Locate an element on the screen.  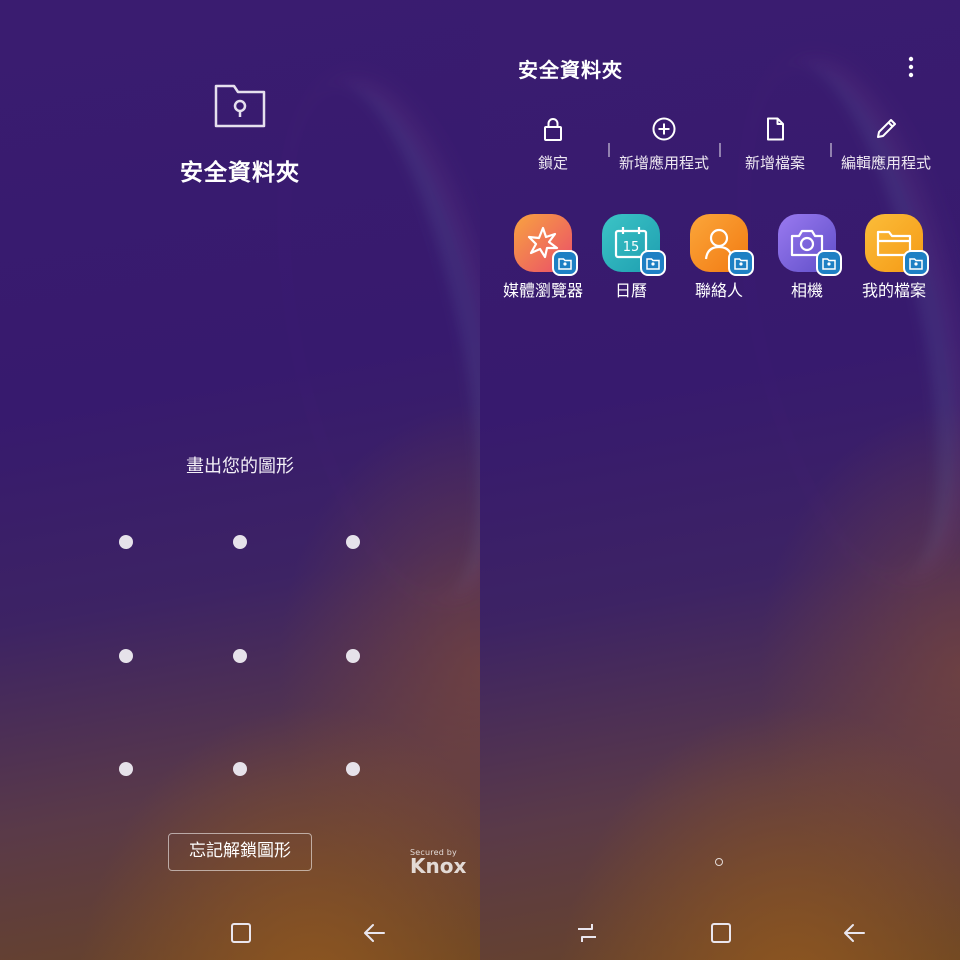
toolbar-lock-button: 鎖定 is located at coordinates (553, 147).